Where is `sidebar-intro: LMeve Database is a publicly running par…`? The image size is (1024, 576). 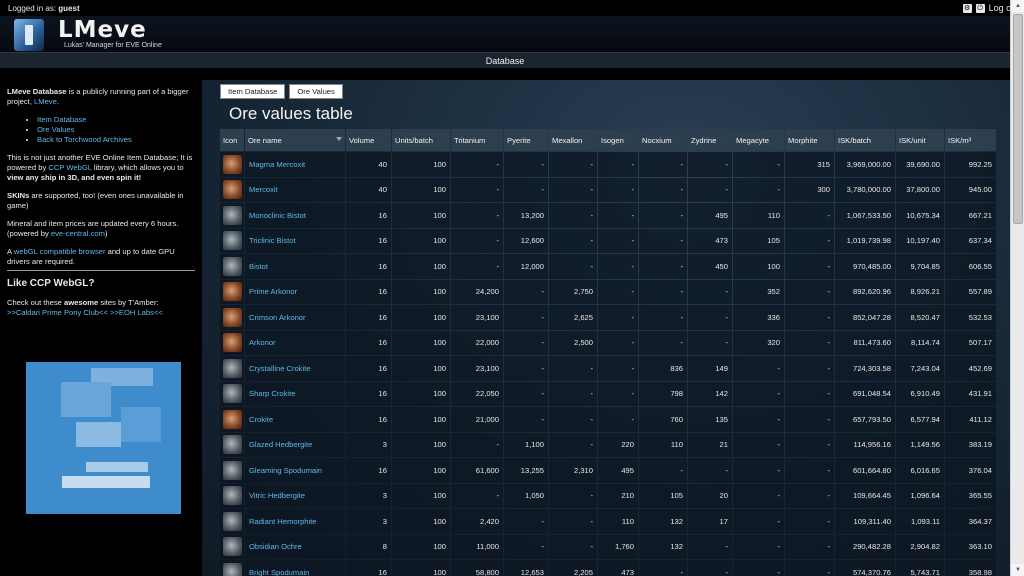 sidebar-intro: LMeve Database is a publicly running par… is located at coordinates (98, 96).